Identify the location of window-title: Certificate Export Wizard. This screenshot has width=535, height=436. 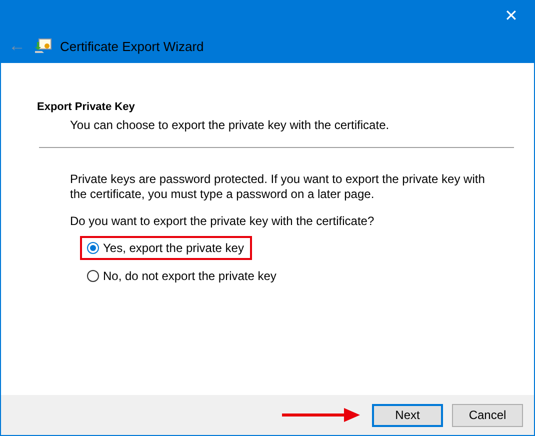
(132, 46).